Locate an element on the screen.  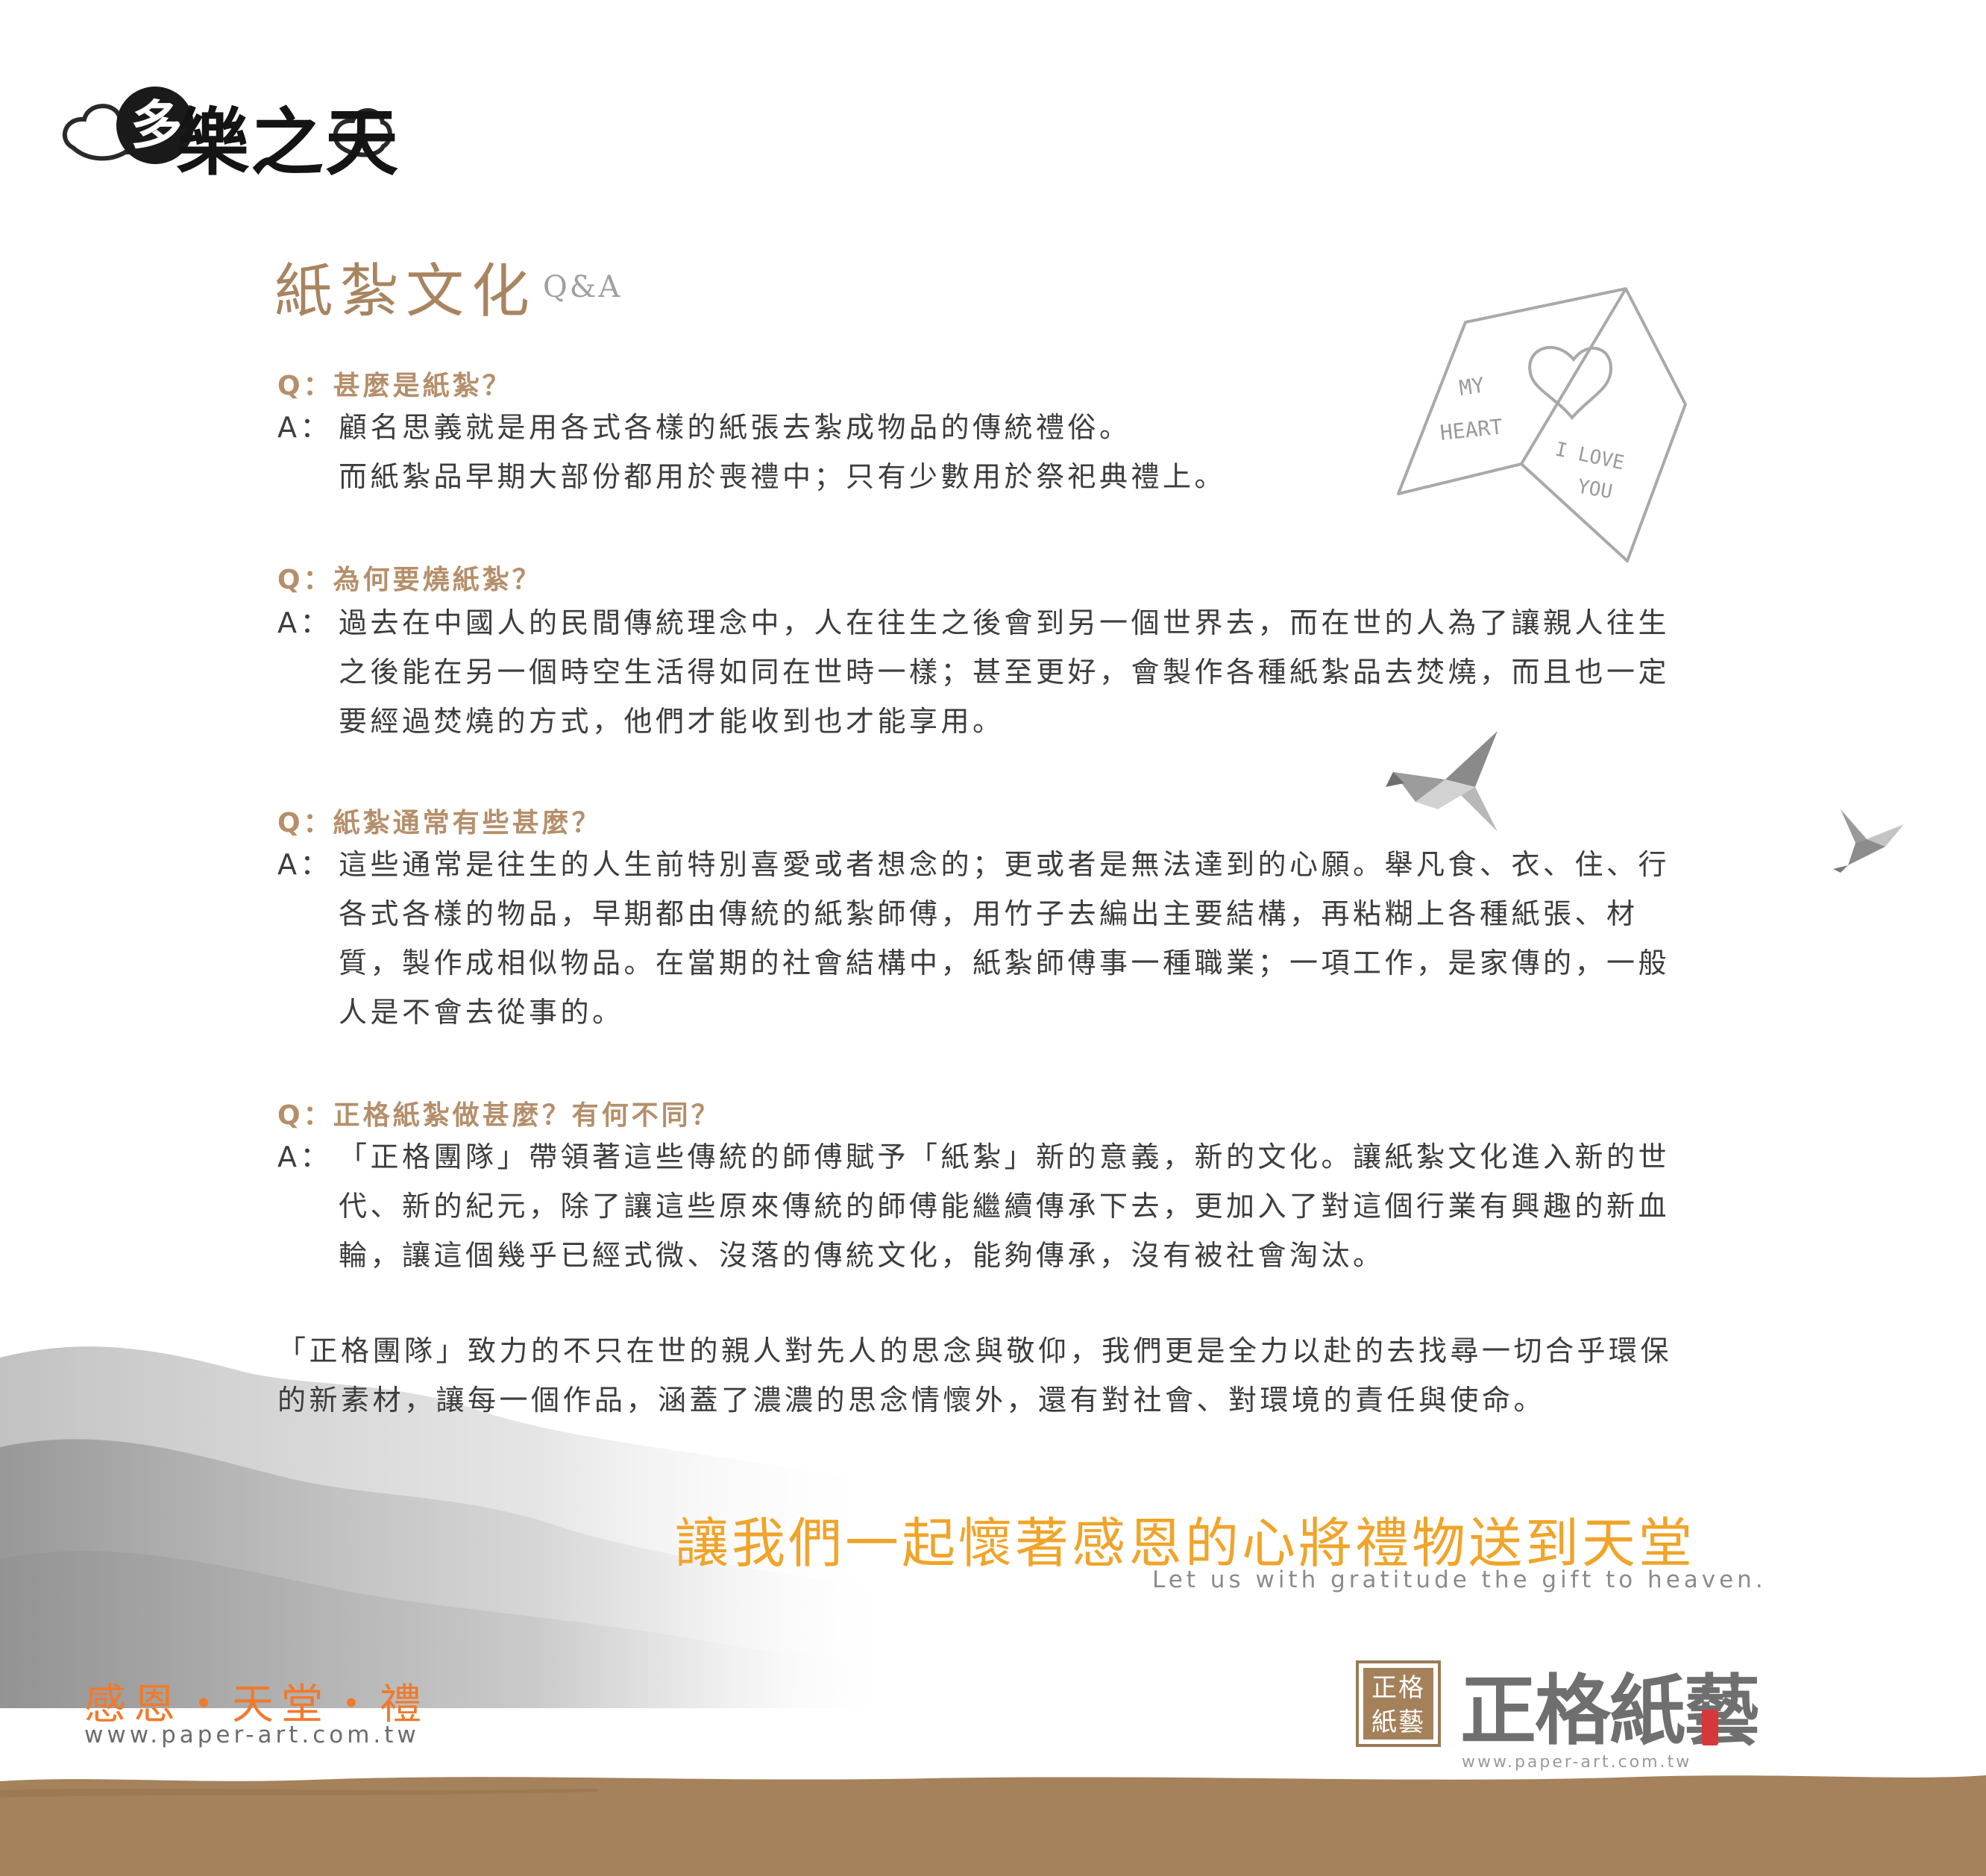
brand-logo: 多 樂之天 is located at coordinates (228, 126).